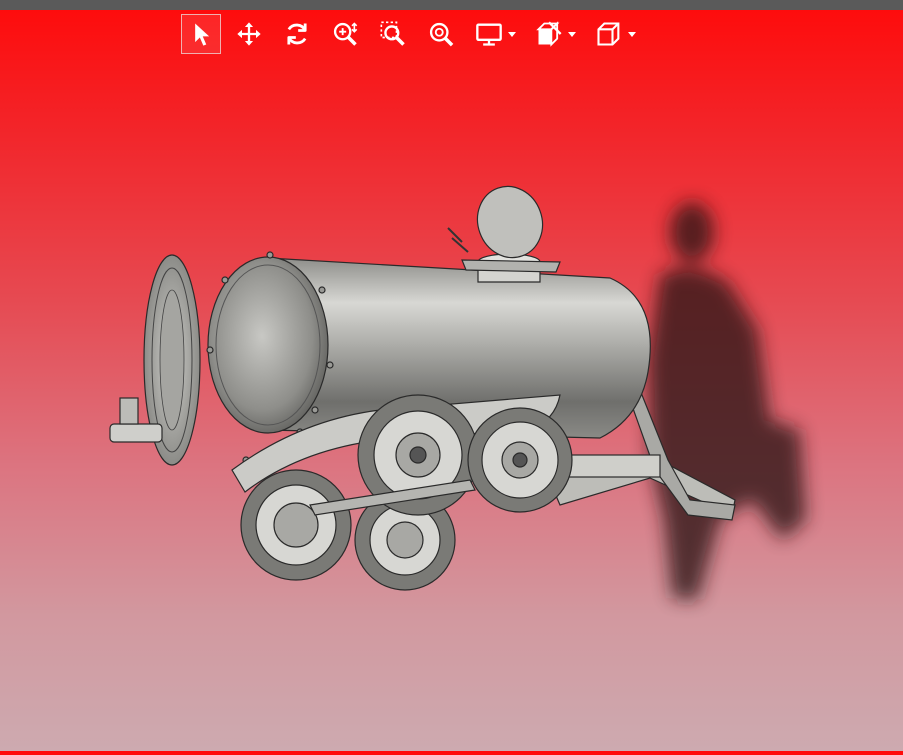 The height and width of the screenshot is (755, 903). I want to click on zoom-fit-icon, so click(441, 34).